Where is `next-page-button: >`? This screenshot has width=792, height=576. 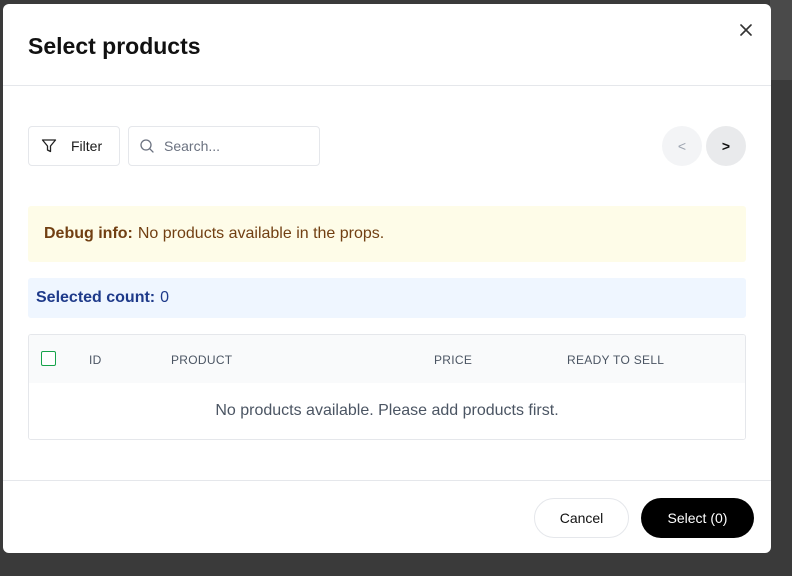
next-page-button: > is located at coordinates (726, 146).